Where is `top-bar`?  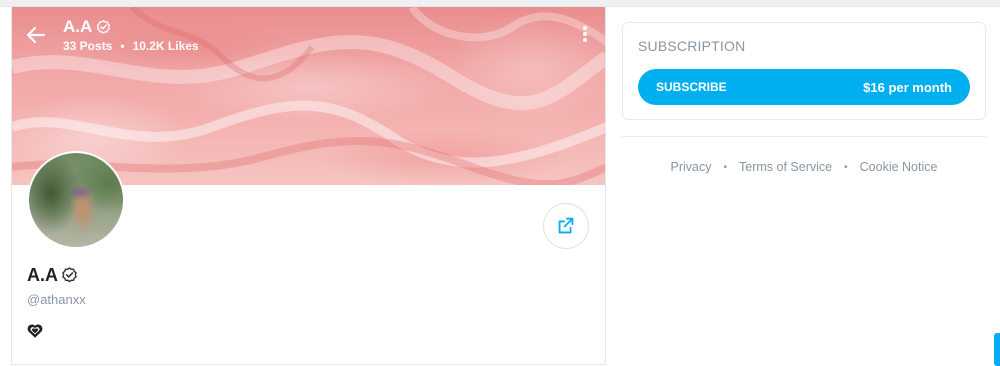 top-bar is located at coordinates (500, 3).